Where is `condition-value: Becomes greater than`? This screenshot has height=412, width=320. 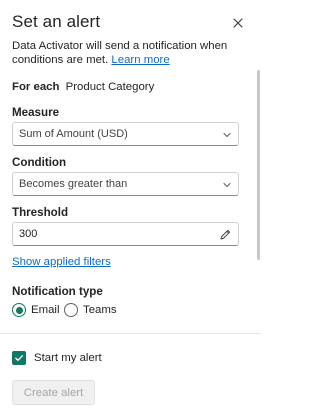 condition-value: Becomes greater than is located at coordinates (73, 184).